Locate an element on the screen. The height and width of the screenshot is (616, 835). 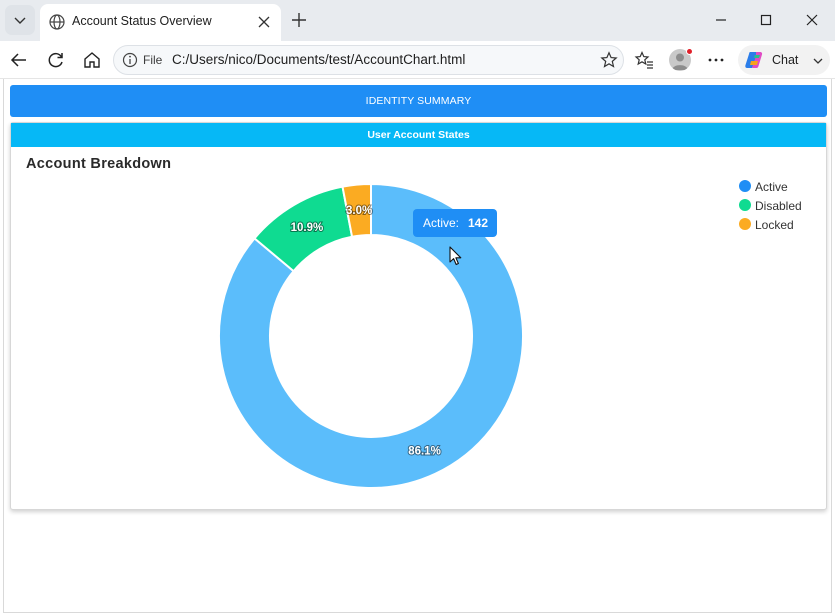
back-arrow-icon is located at coordinates (19, 60).